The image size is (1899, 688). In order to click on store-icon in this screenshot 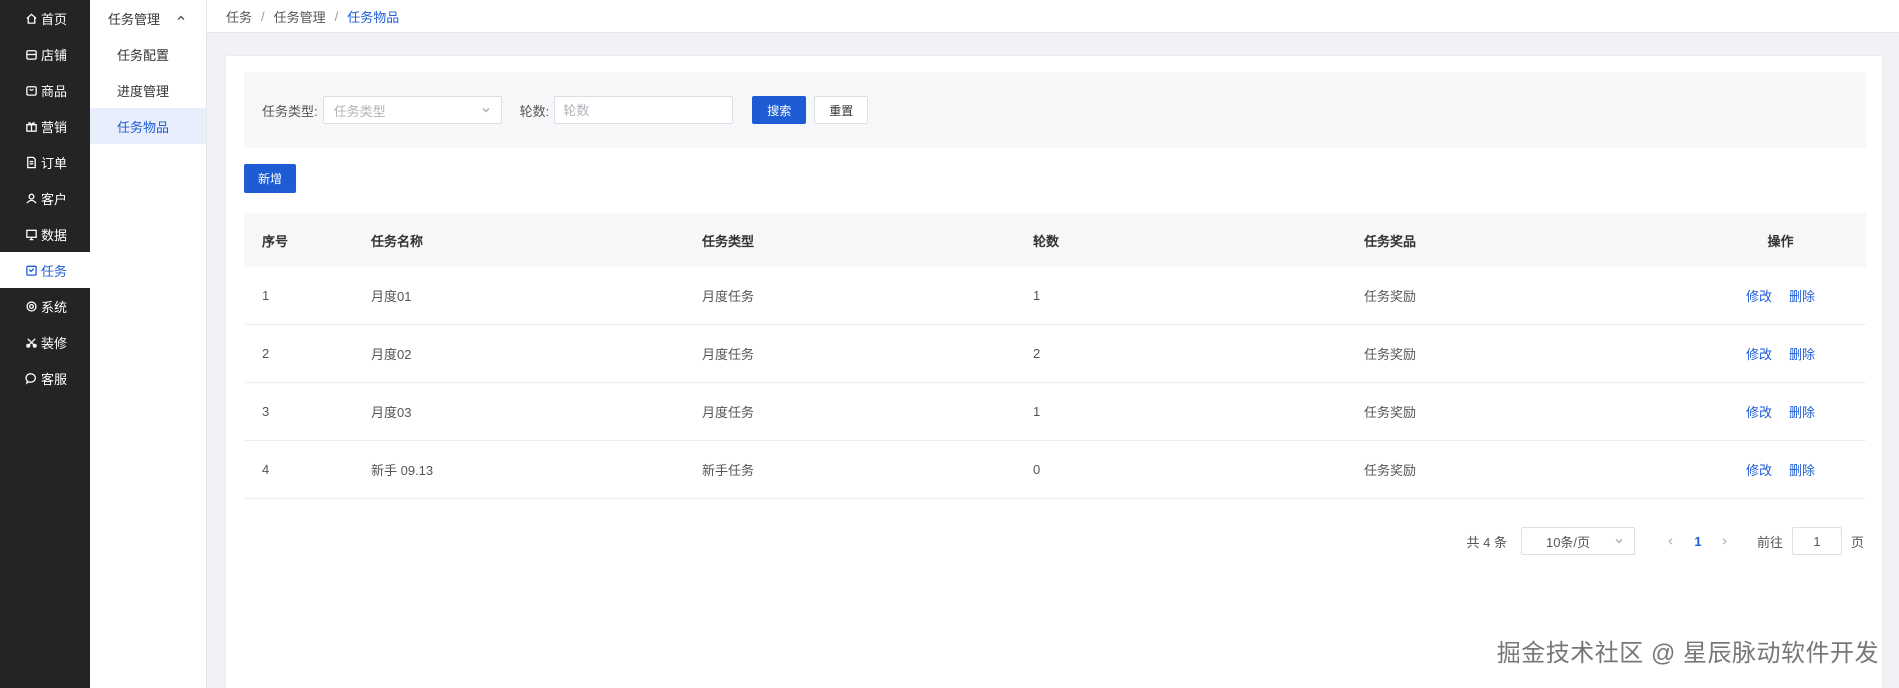, I will do `click(31, 54)`.